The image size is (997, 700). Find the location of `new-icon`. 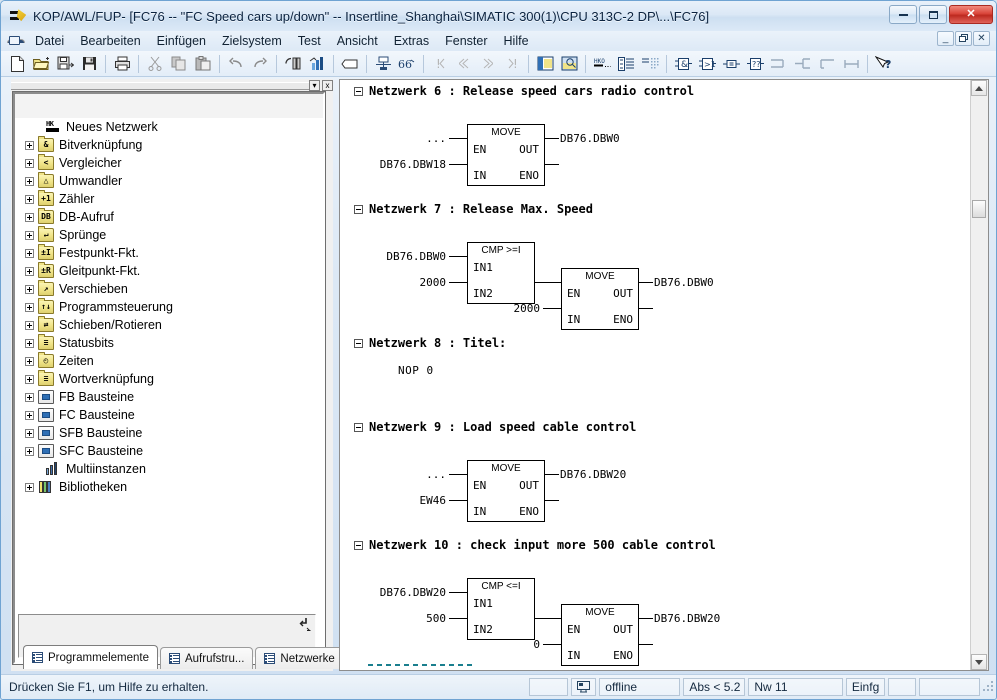

new-icon is located at coordinates (17, 64).